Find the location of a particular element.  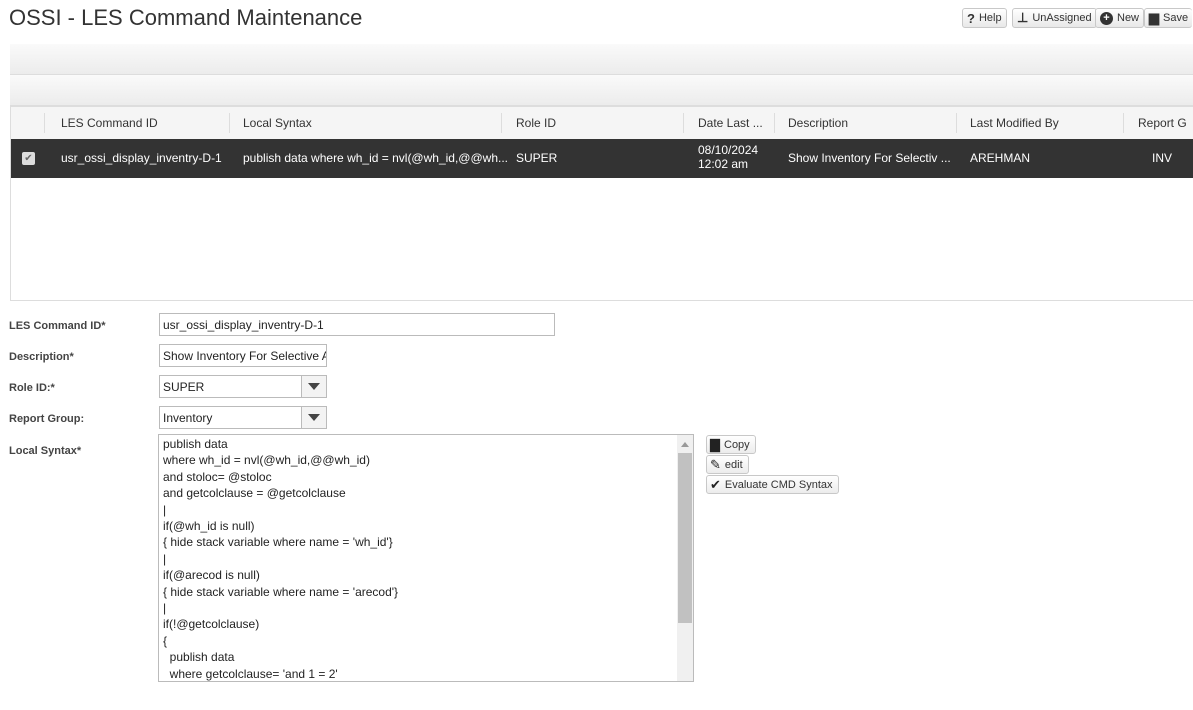

syntax-line: if(!@getcolclause) is located at coordinates (211, 624).